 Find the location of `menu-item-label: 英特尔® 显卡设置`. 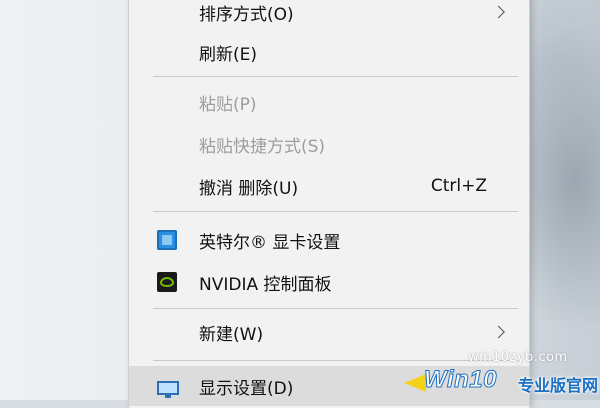

menu-item-label: 英特尔® 显卡设置 is located at coordinates (270, 242).